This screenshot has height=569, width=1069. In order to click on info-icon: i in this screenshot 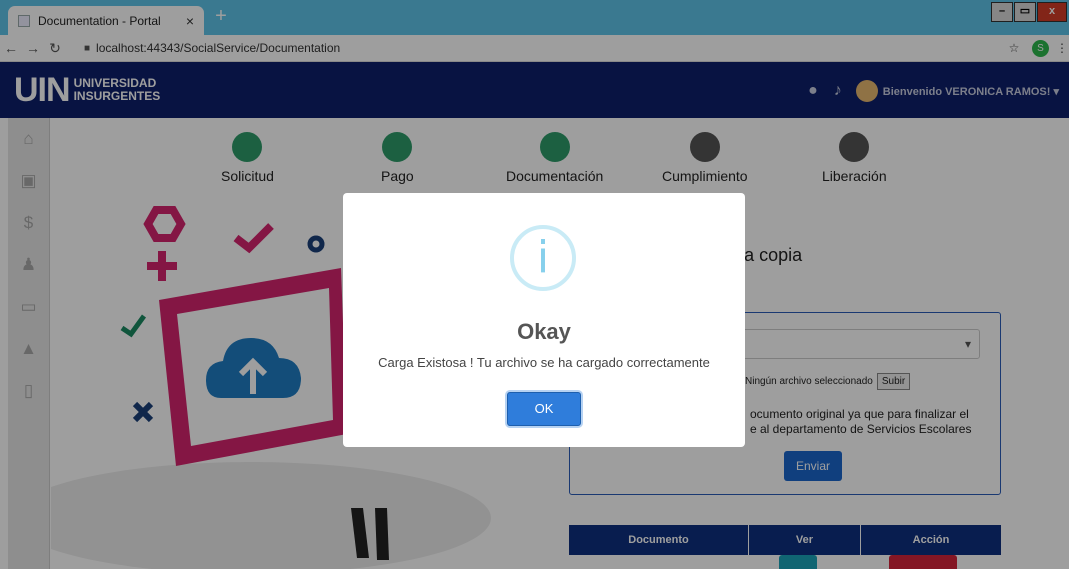, I will do `click(543, 258)`.